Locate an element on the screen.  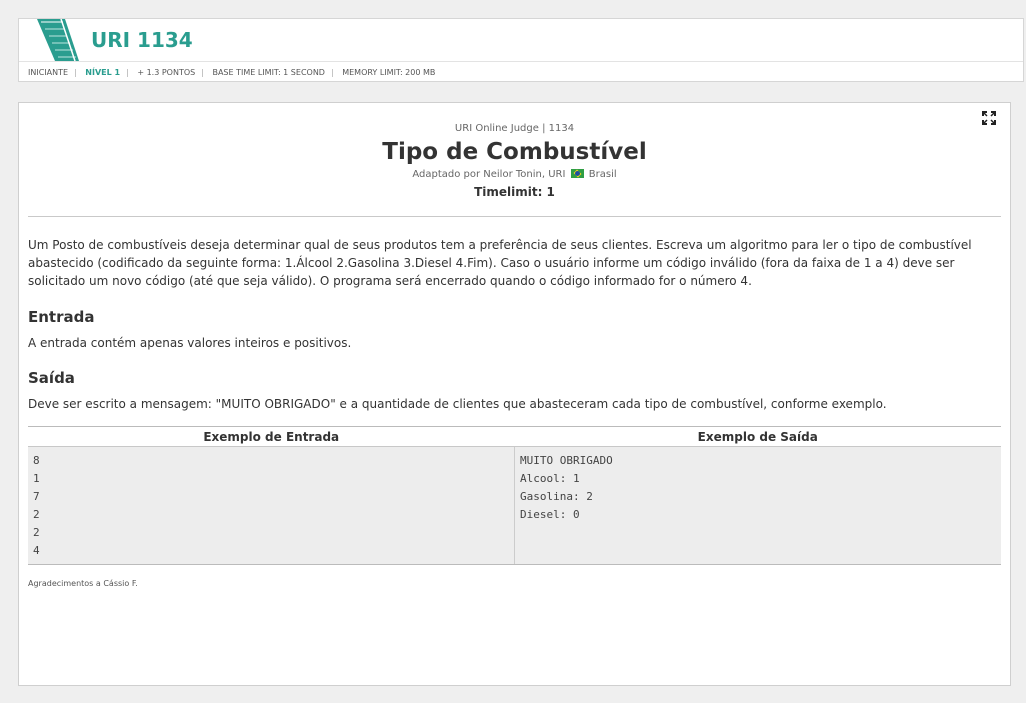
example-input-line: 8 is located at coordinates (36, 460).